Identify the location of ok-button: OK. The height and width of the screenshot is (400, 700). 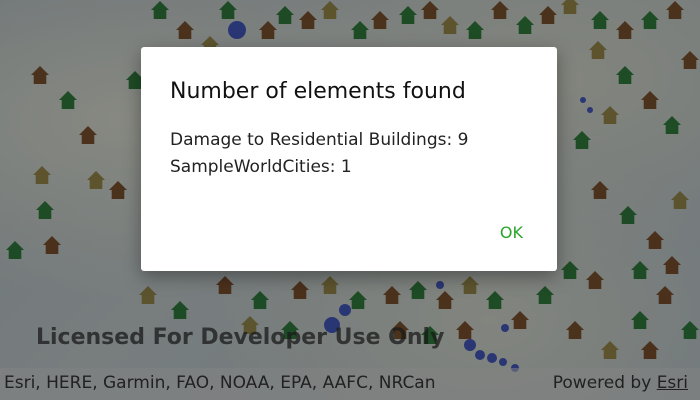
(511, 232).